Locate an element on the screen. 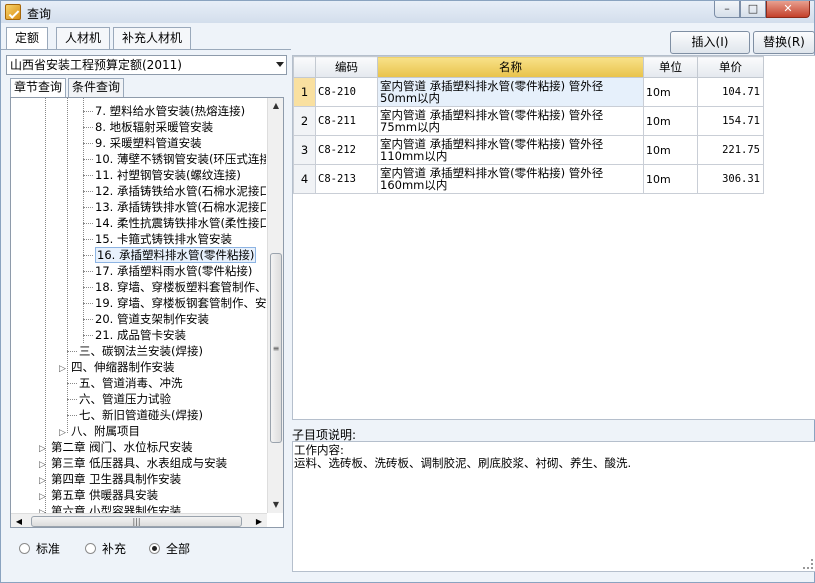 The width and height of the screenshot is (815, 583). tree-item: 19. 穿墙、穿楼板钢套管制作、安 is located at coordinates (174, 303).